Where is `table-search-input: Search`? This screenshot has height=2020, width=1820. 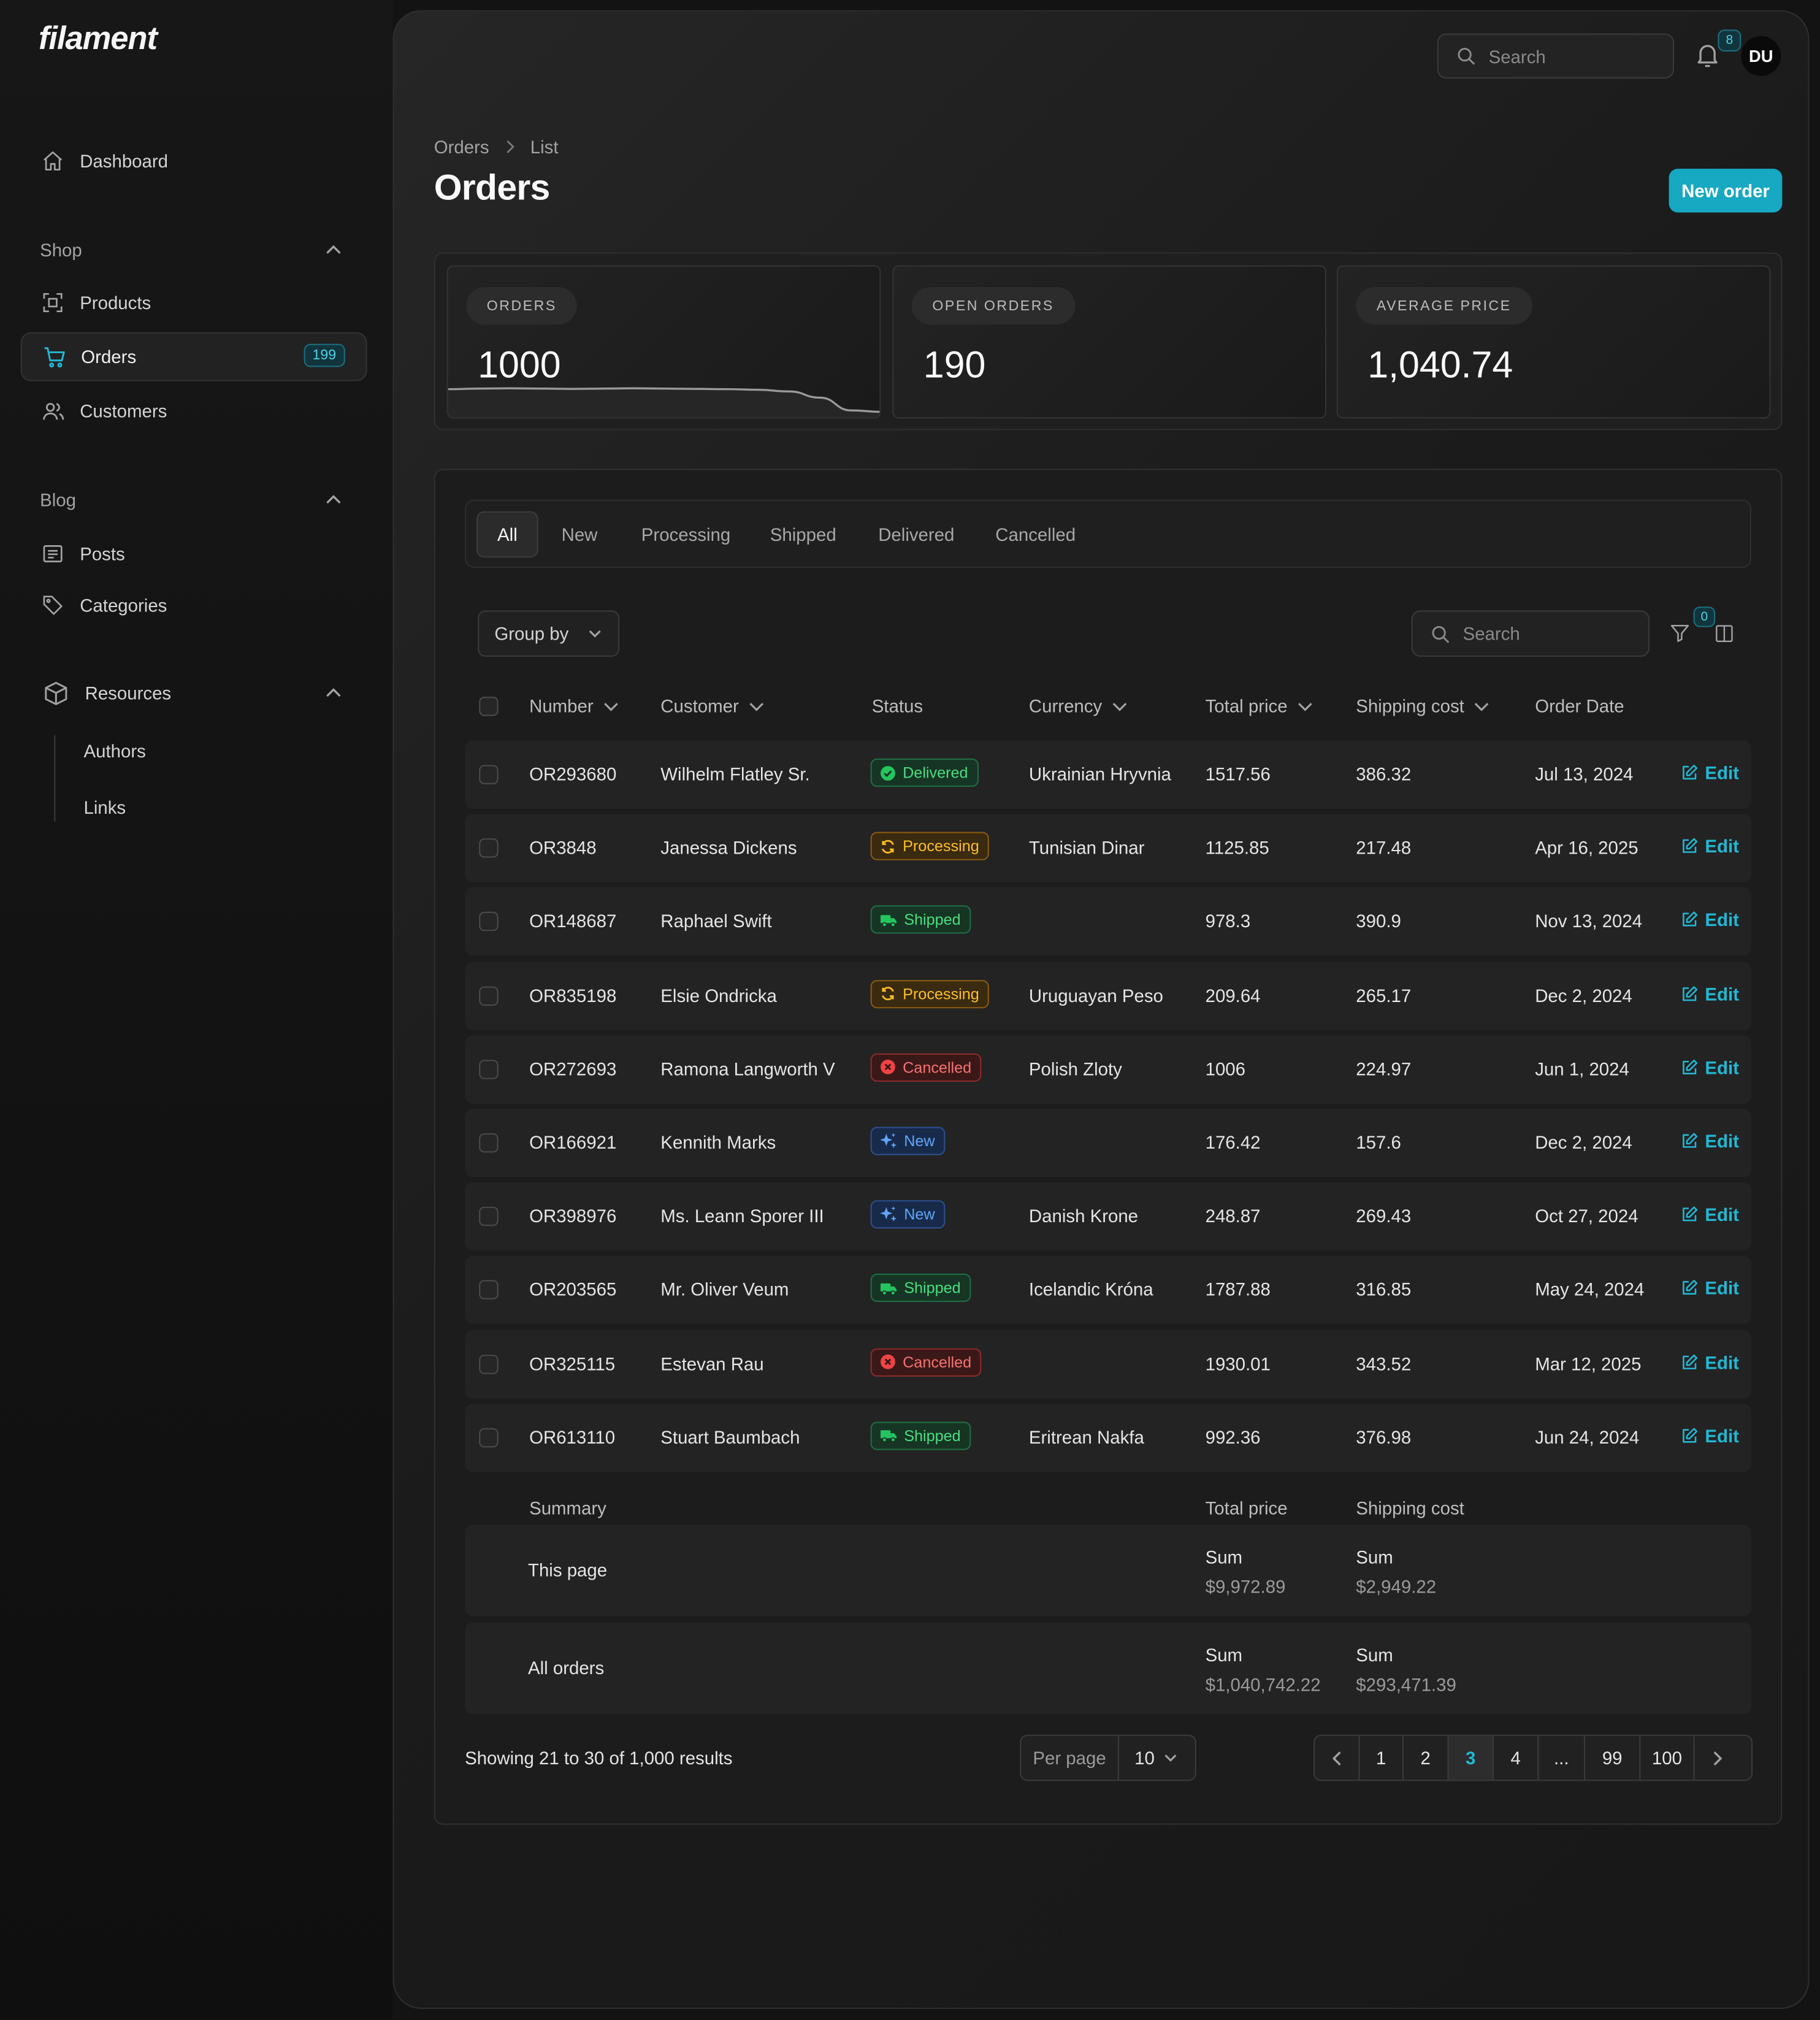
table-search-input: Search is located at coordinates (1530, 633).